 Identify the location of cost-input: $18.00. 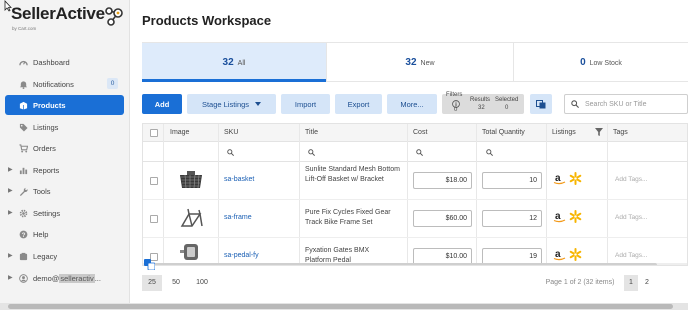
(442, 180).